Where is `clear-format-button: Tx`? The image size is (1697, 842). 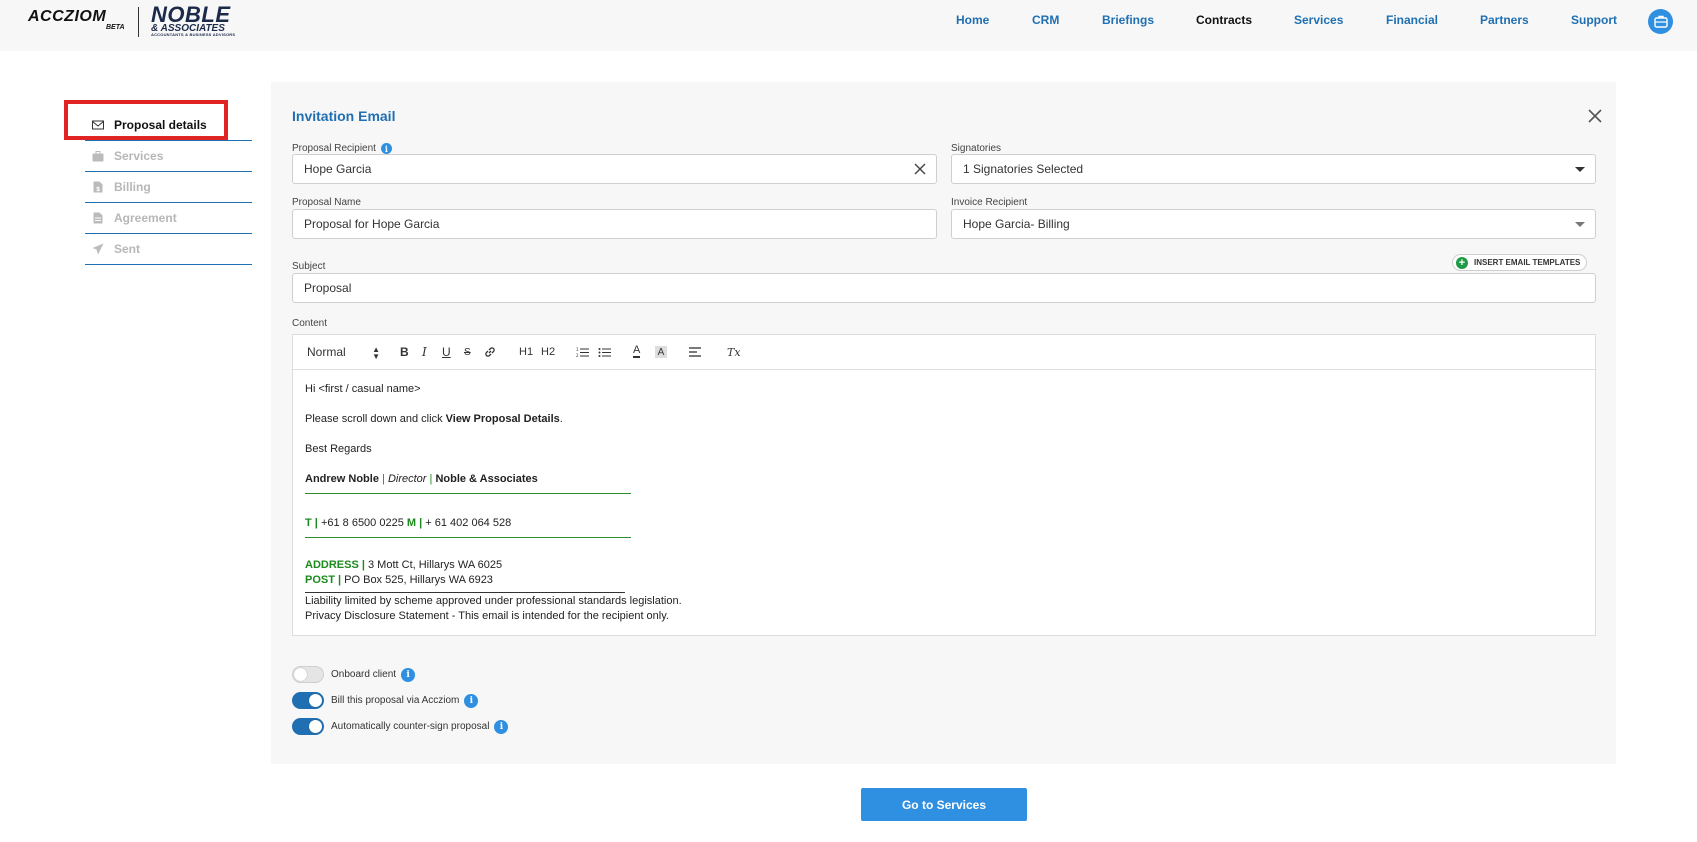
clear-format-button: Tx is located at coordinates (734, 352).